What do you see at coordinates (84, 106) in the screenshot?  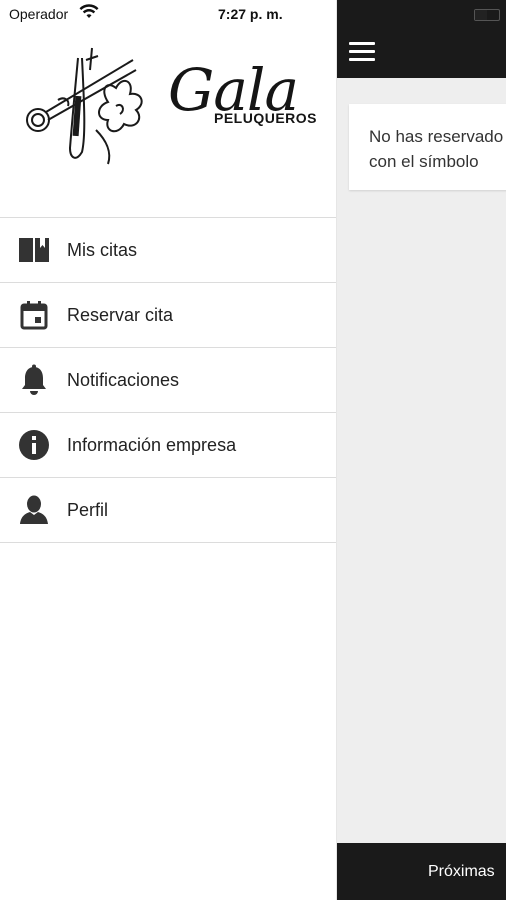 I see `scissors-flower-logo-icon` at bounding box center [84, 106].